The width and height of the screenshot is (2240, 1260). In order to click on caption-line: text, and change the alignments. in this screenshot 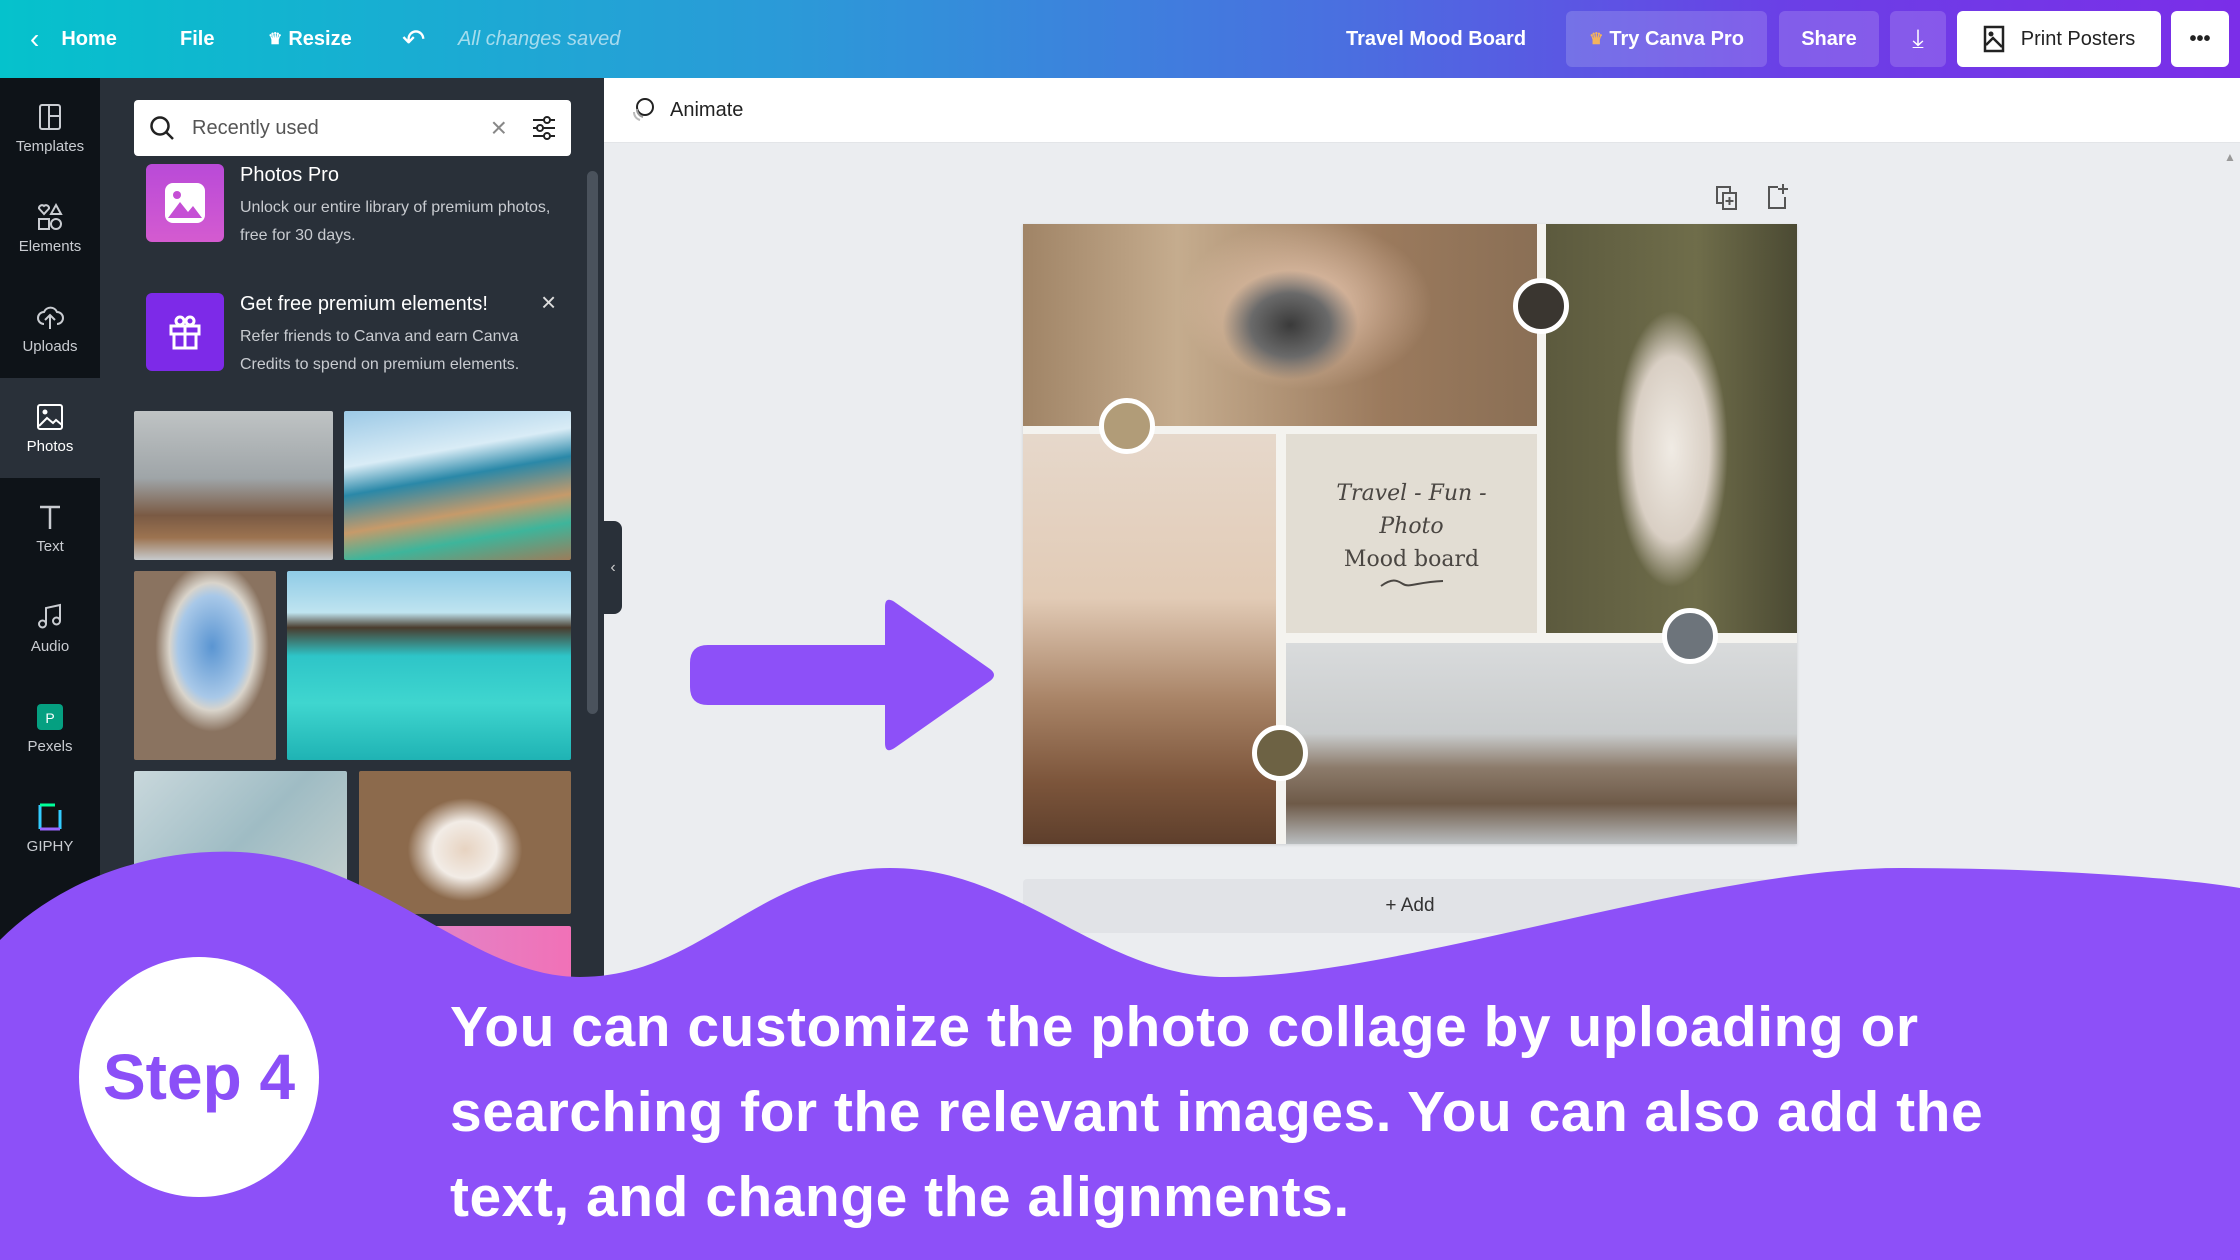, I will do `click(900, 1197)`.